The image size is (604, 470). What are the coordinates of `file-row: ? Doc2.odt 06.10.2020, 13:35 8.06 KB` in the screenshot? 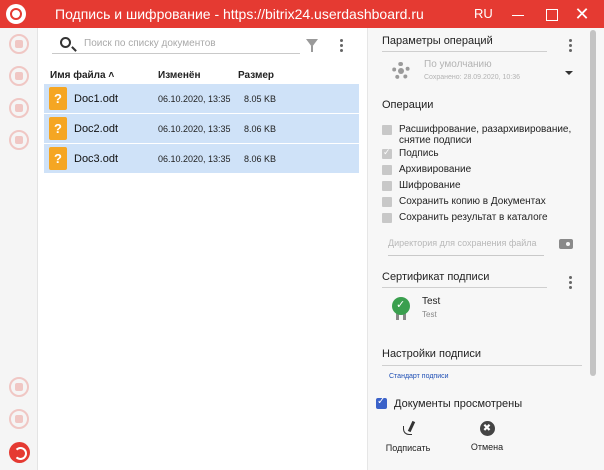 It's located at (201, 128).